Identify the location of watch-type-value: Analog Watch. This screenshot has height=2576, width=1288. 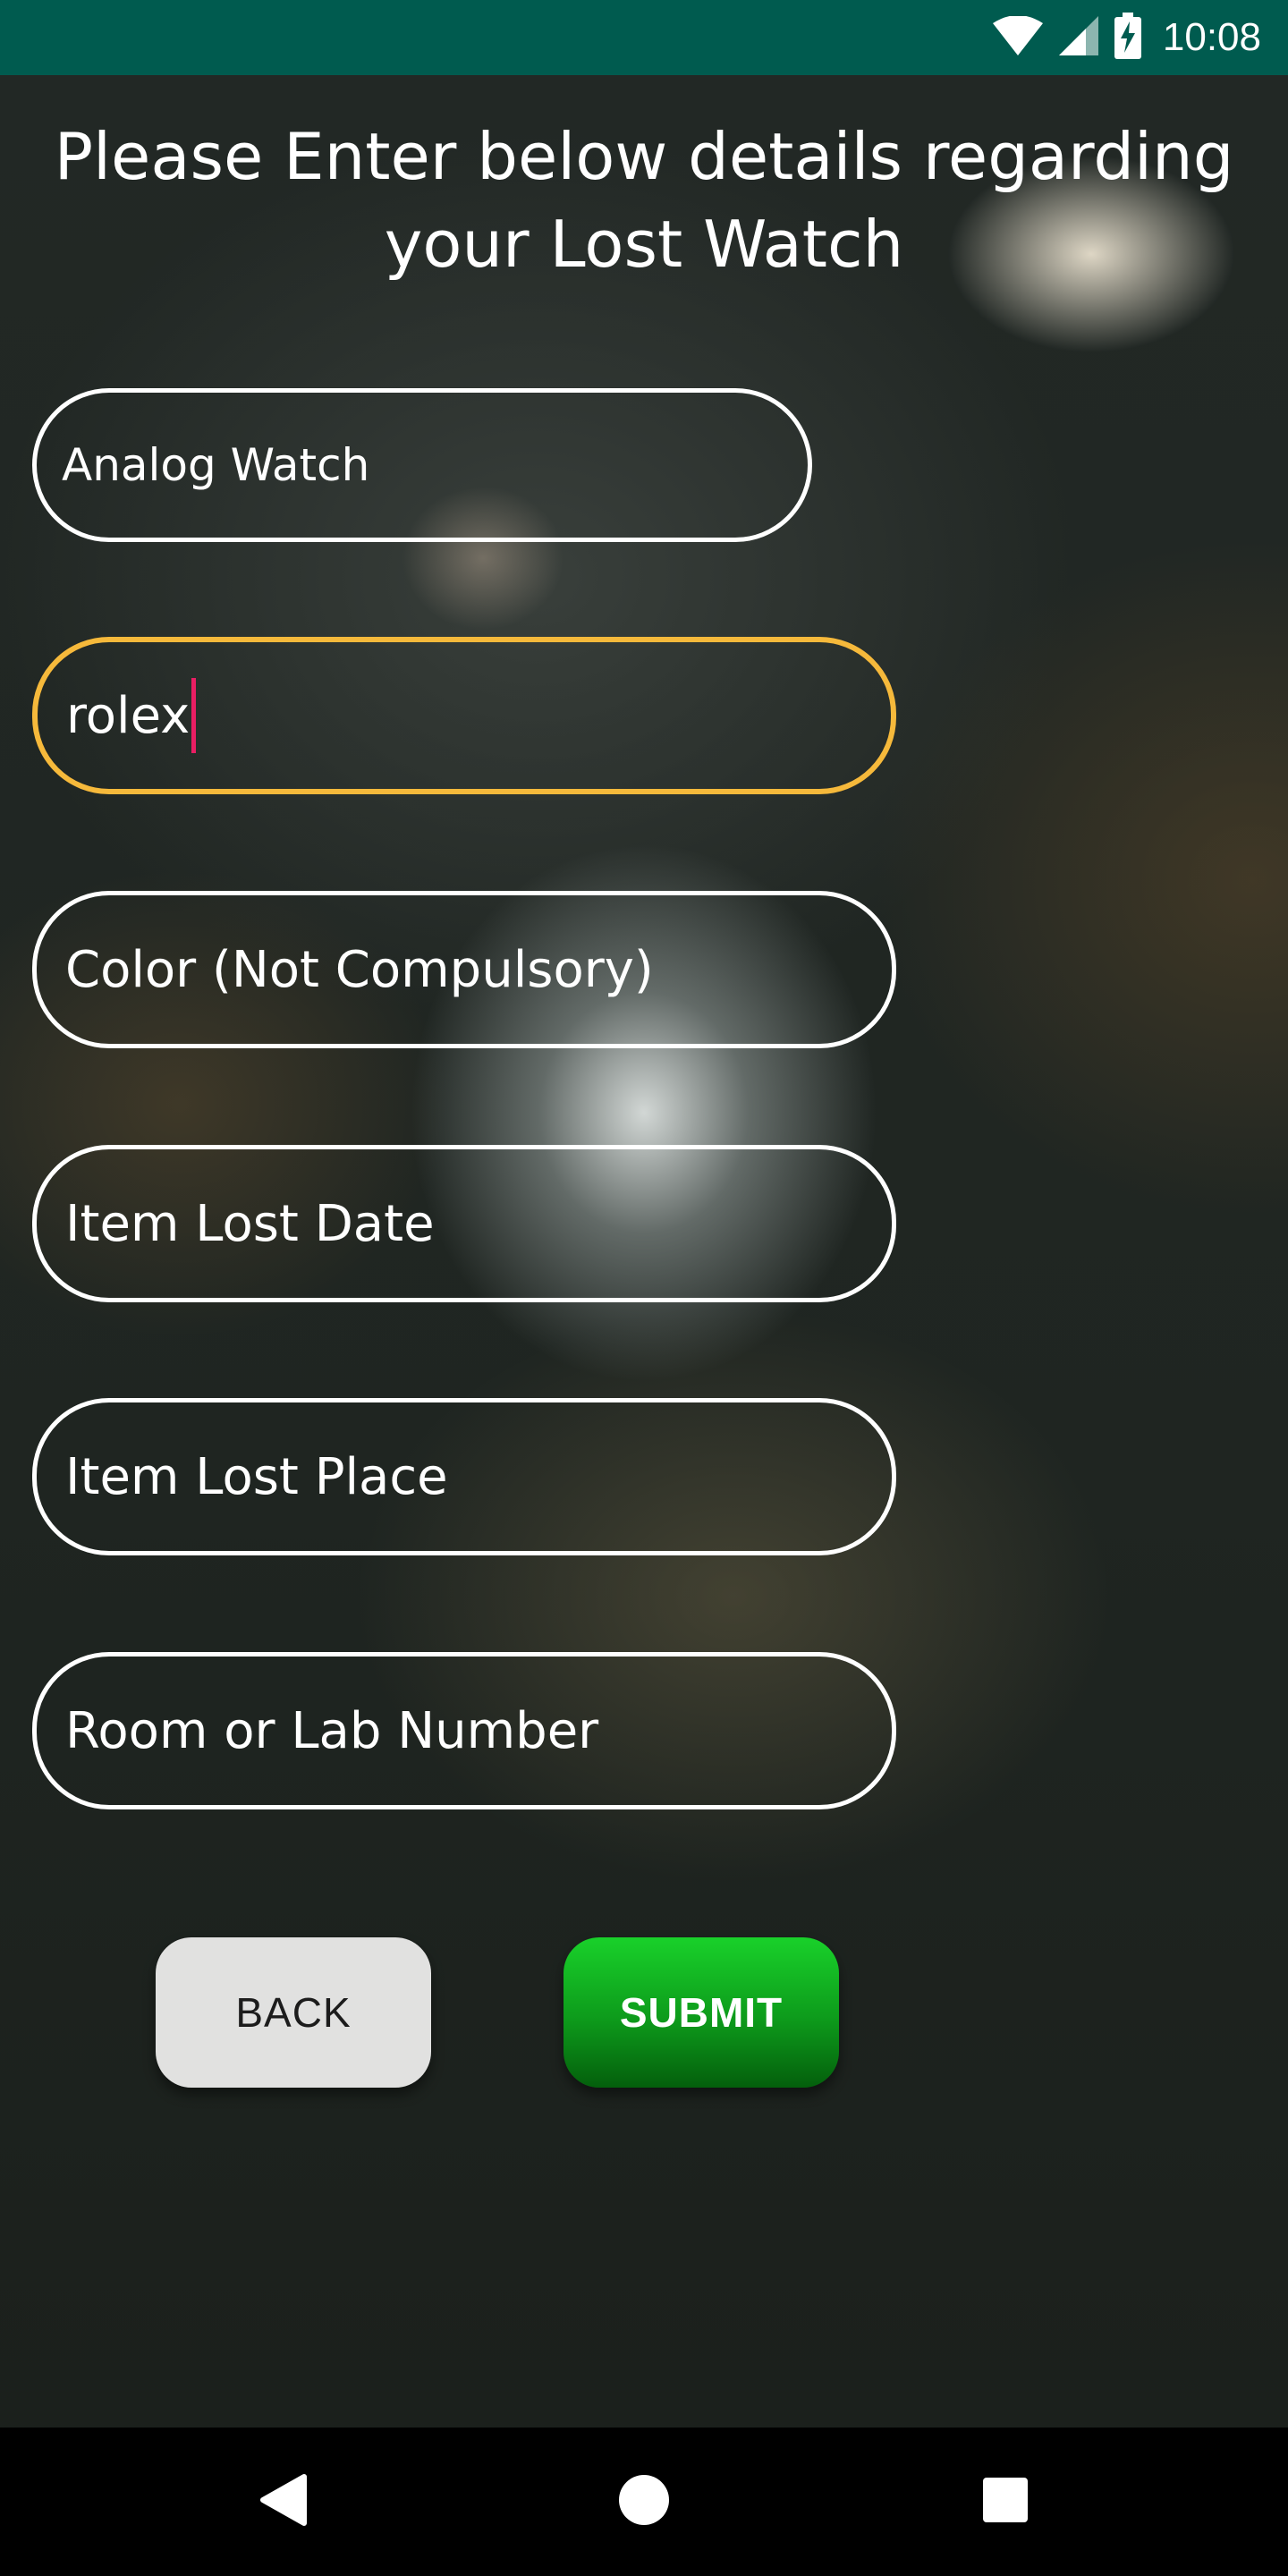
(216, 465).